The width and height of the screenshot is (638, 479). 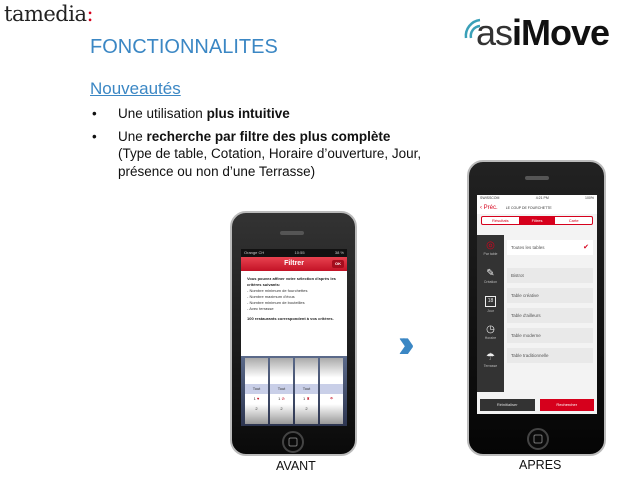 What do you see at coordinates (550, 355) in the screenshot?
I see `list-item: Table traditionnelle` at bounding box center [550, 355].